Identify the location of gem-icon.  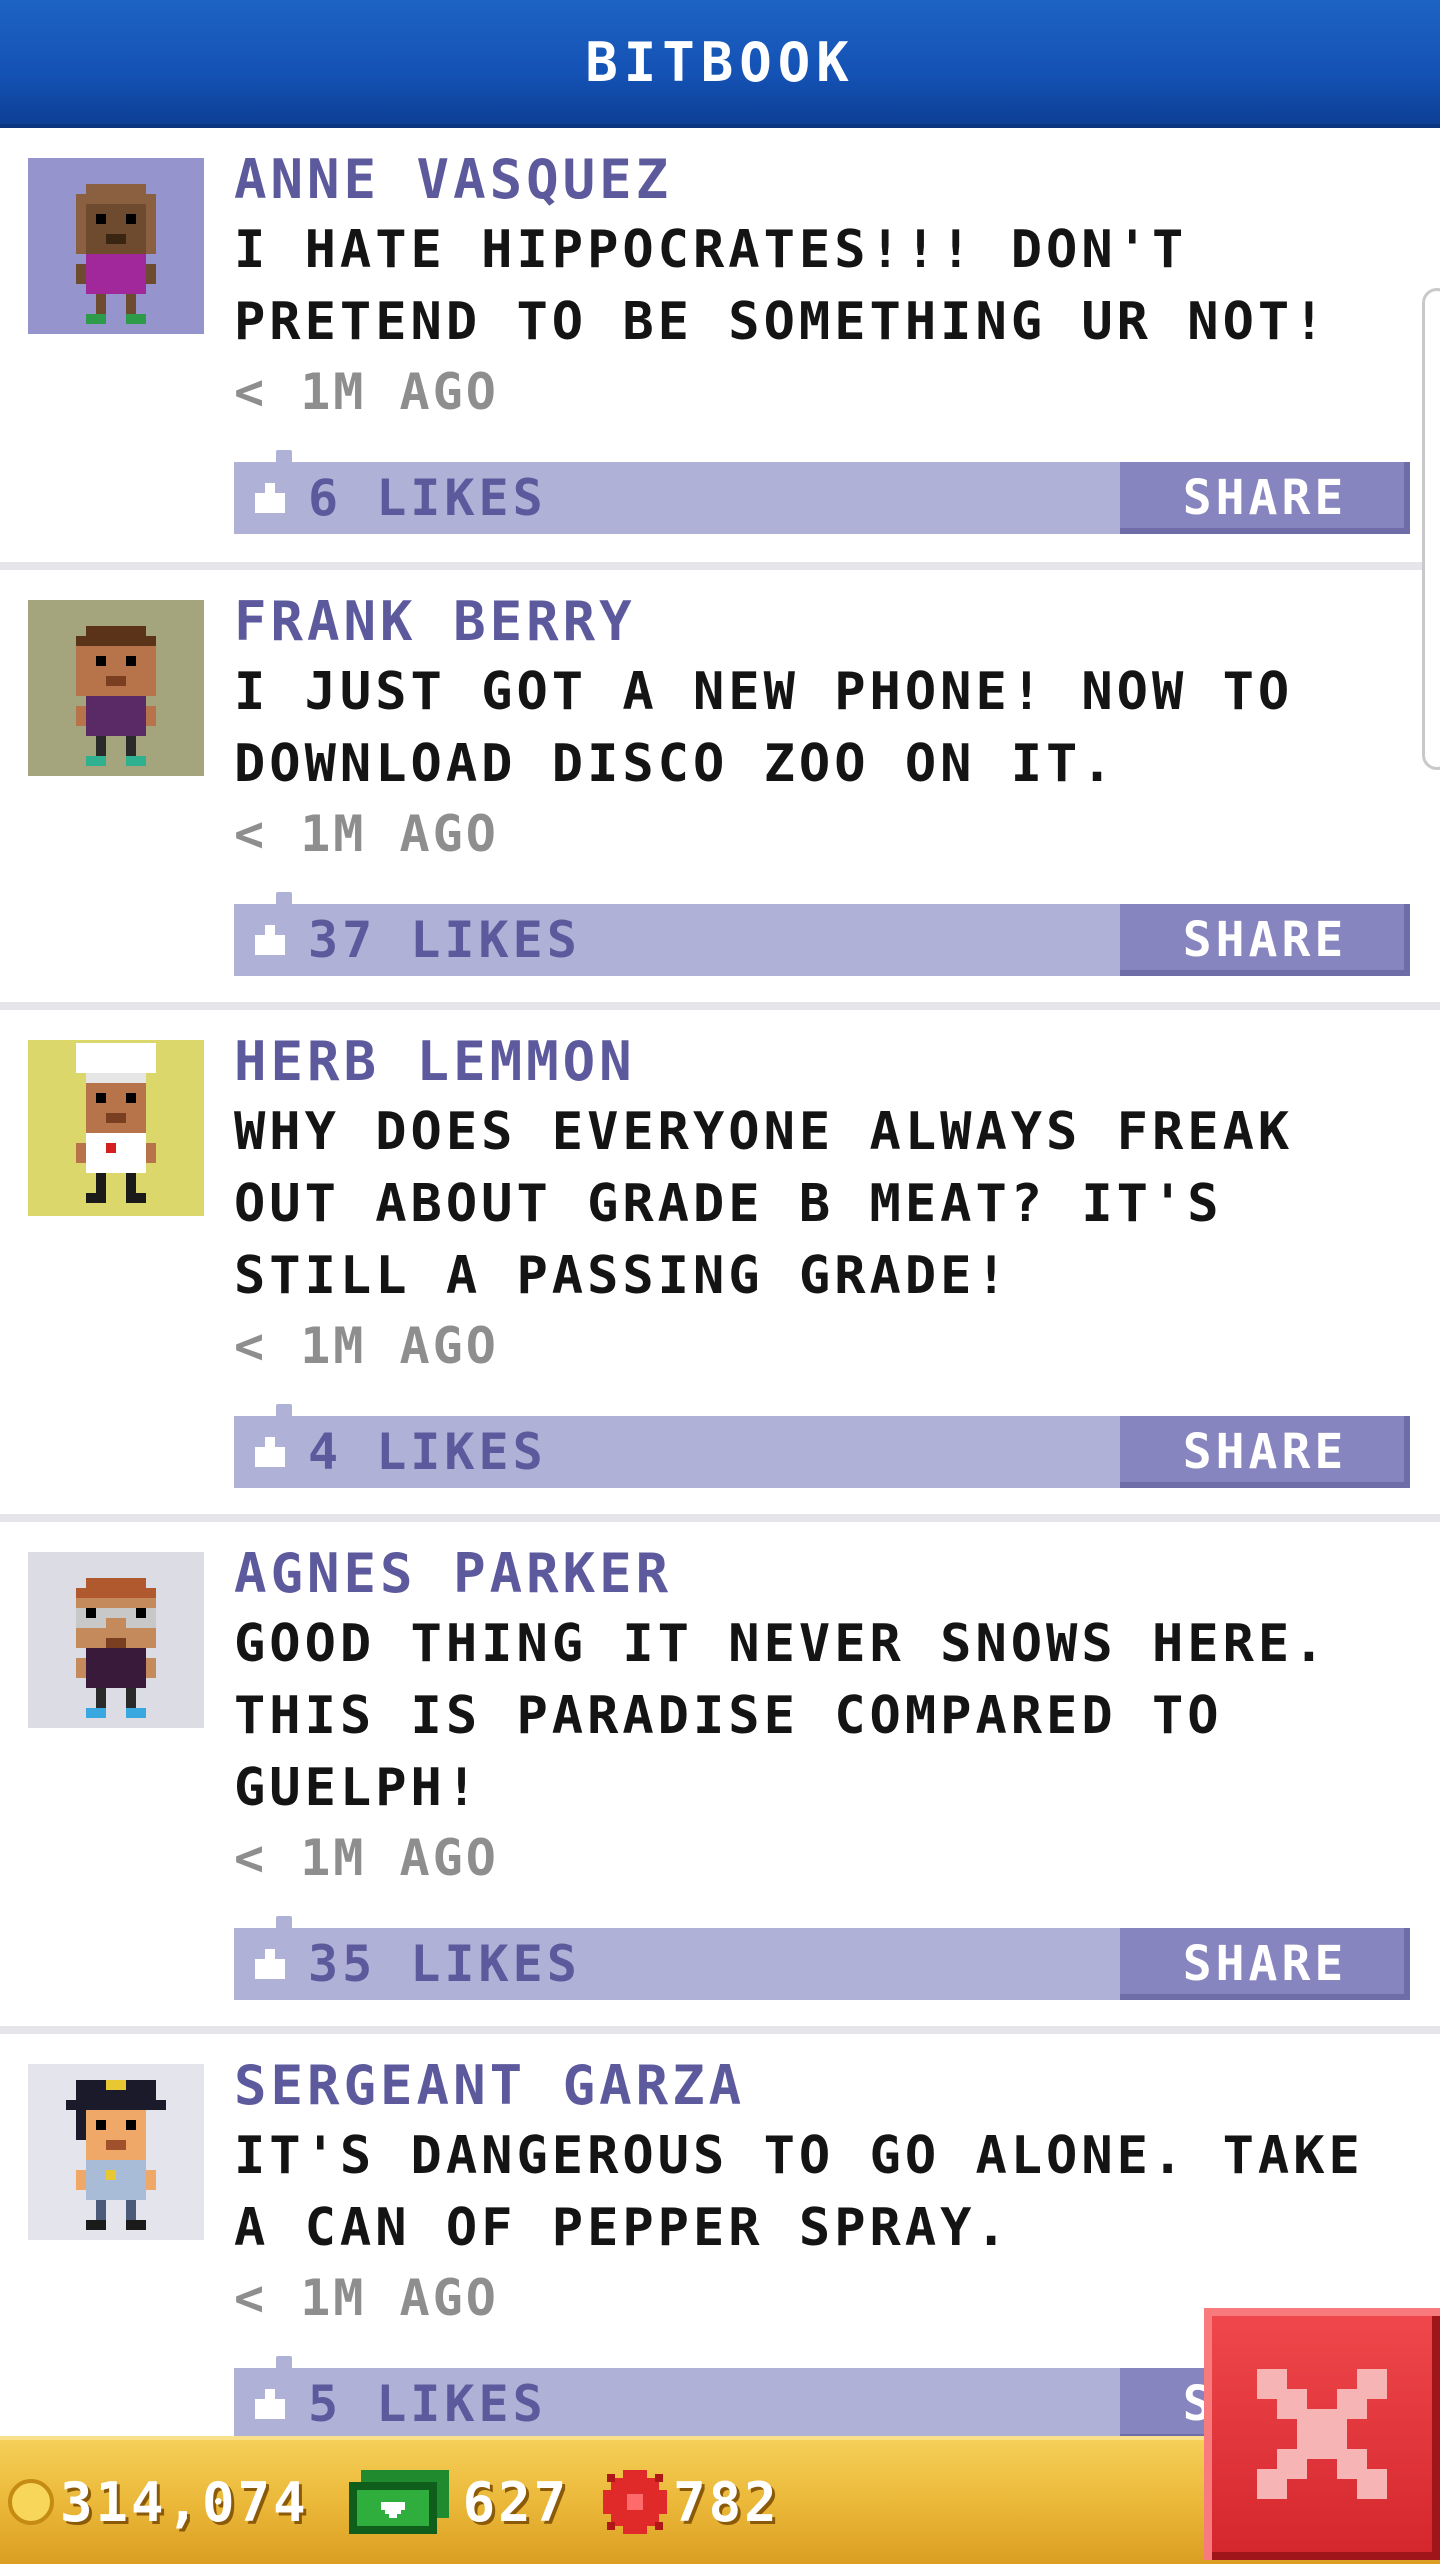
(635, 2502).